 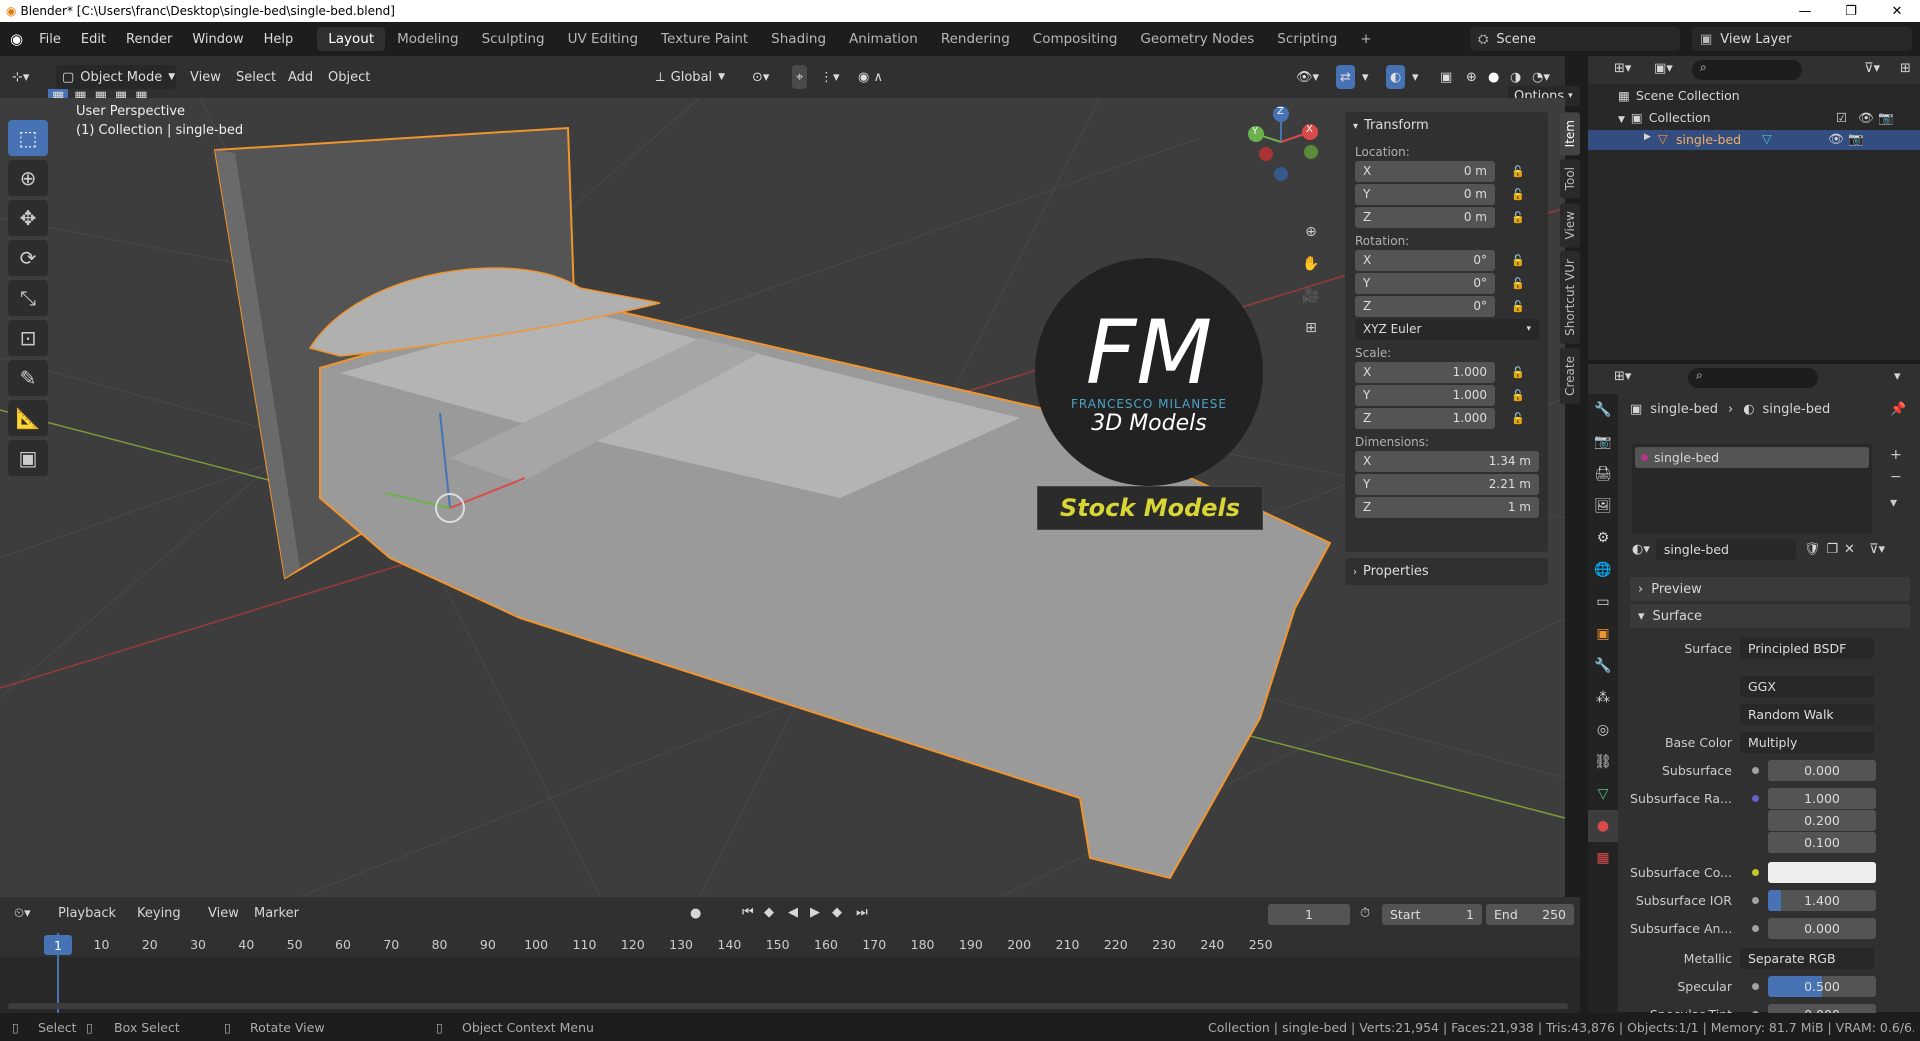 What do you see at coordinates (1471, 77) in the screenshot?
I see `wireframe-shading-icon: ⊕` at bounding box center [1471, 77].